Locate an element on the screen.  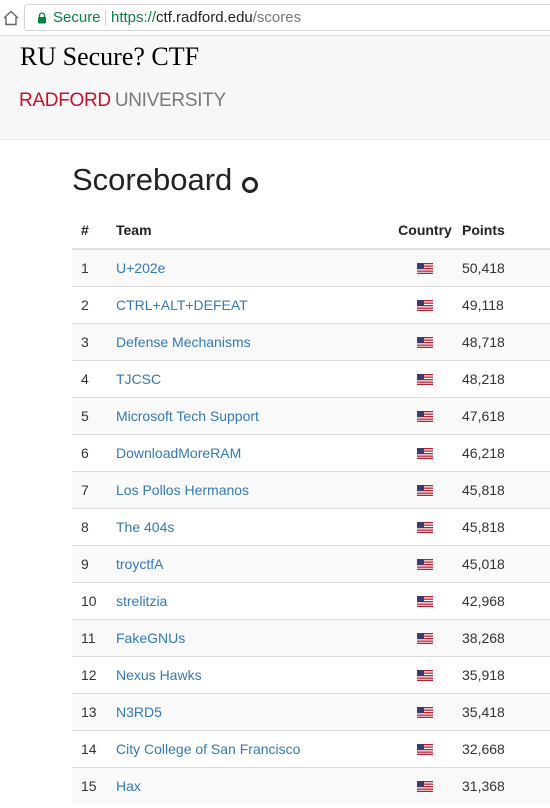
team-link: troyctfA is located at coordinates (139, 564).